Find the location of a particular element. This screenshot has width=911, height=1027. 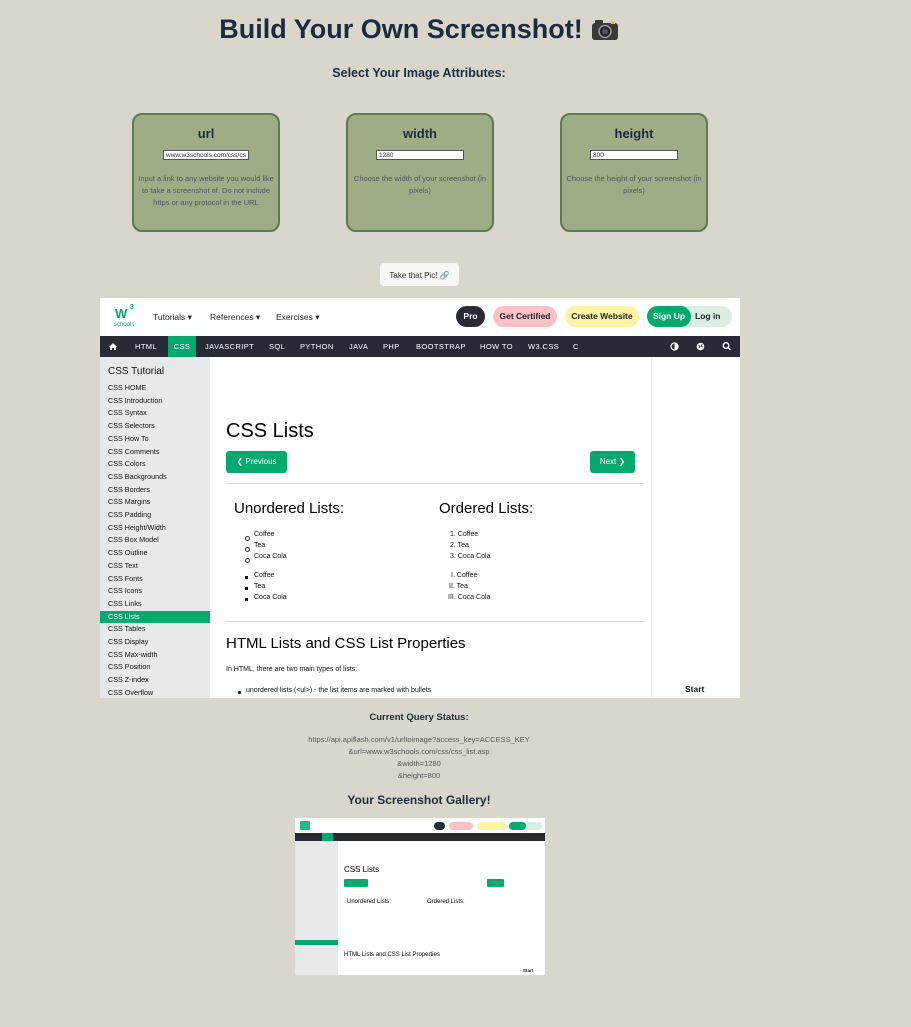

sidebar-title: CSS Tutorial is located at coordinates (136, 371).